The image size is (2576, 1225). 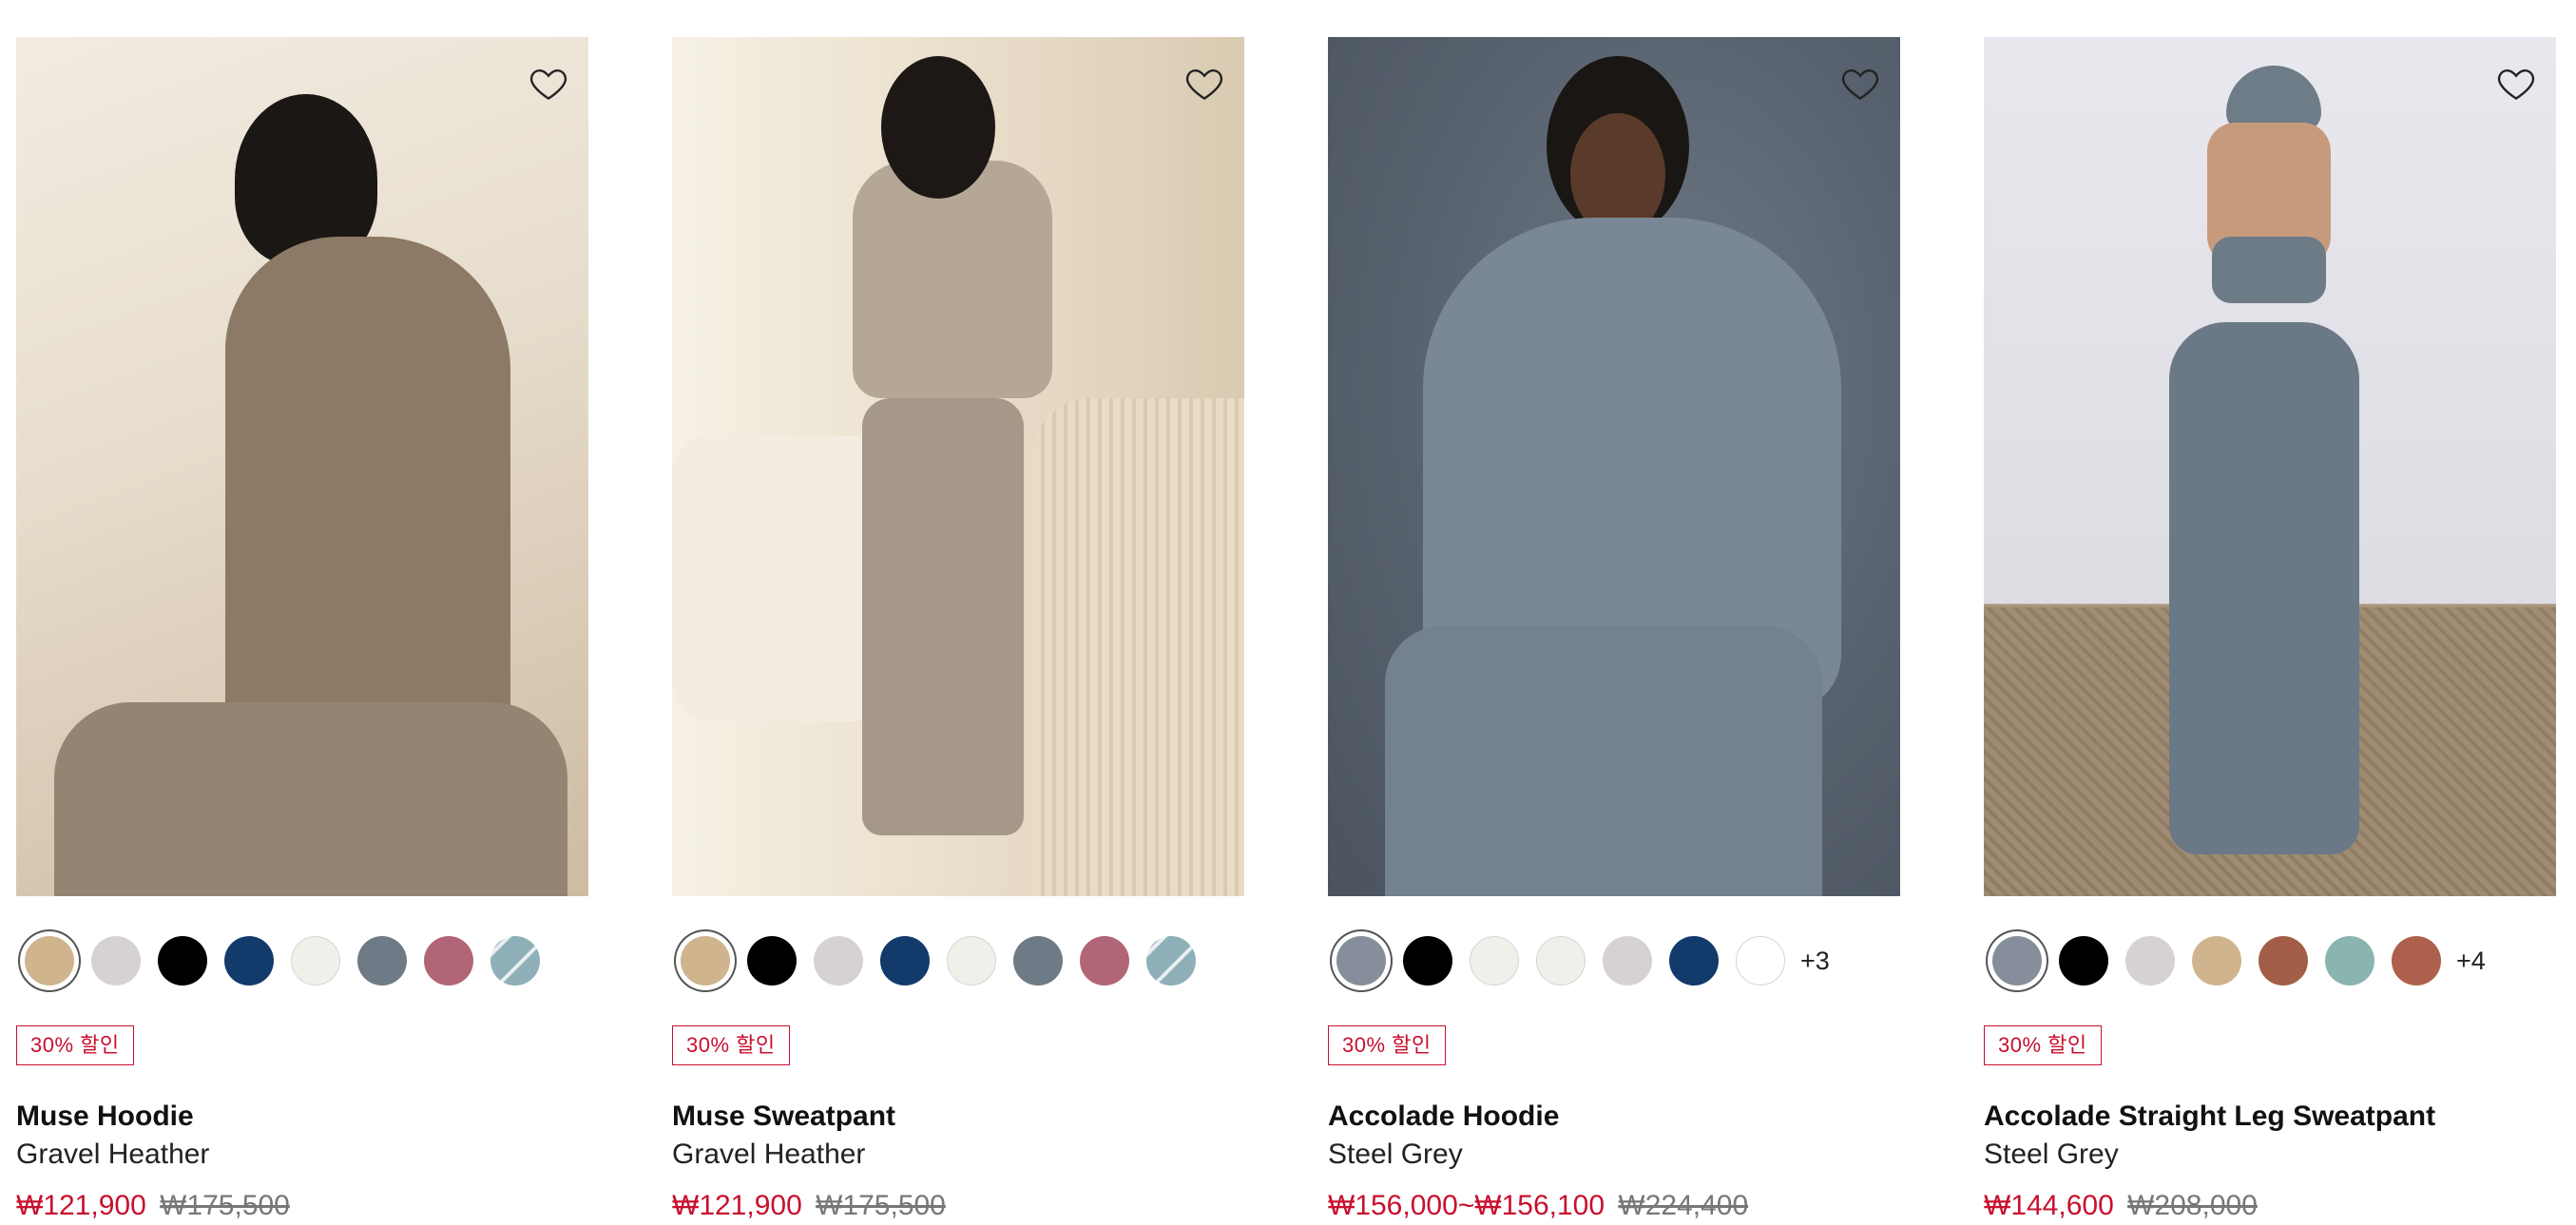 I want to click on color-swatches: +3, so click(x=1614, y=961).